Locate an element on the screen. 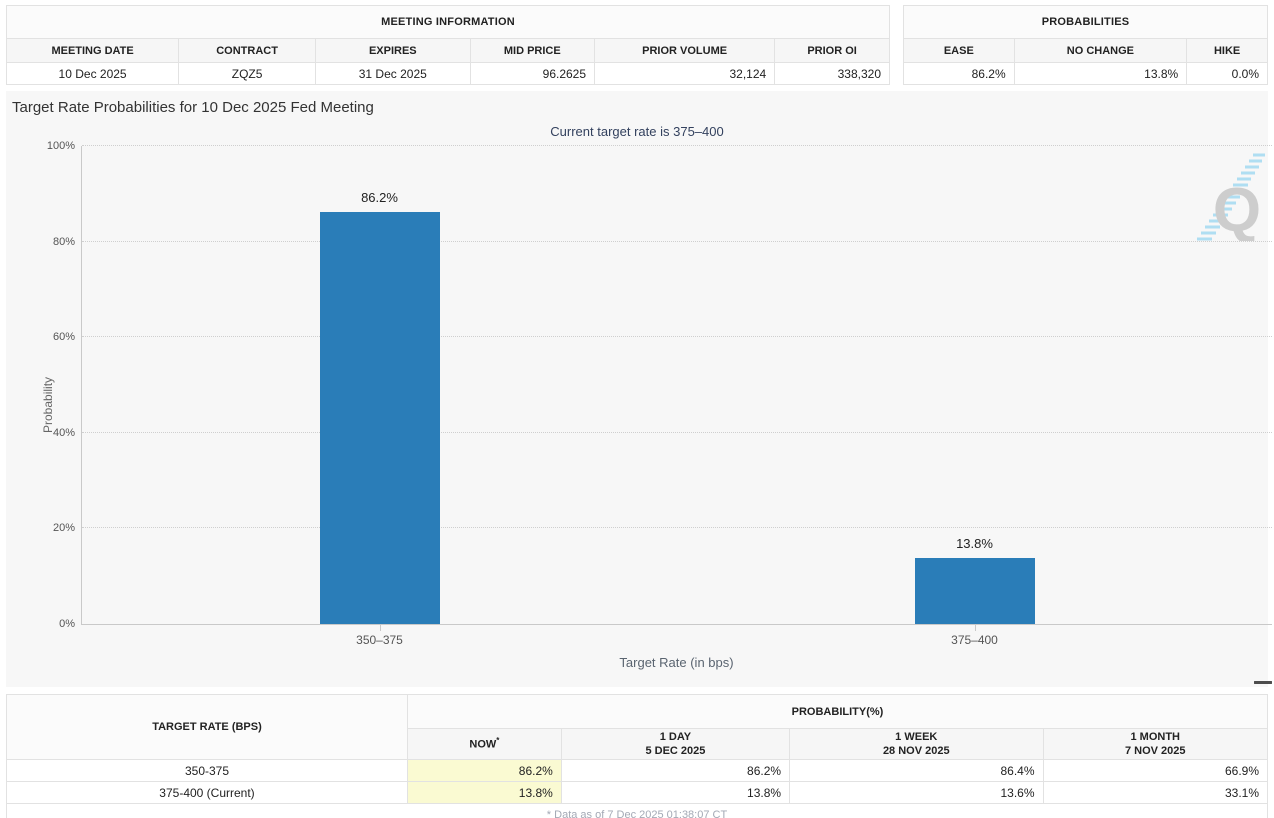  col-no-change: NO CHANGE is located at coordinates (1100, 50).